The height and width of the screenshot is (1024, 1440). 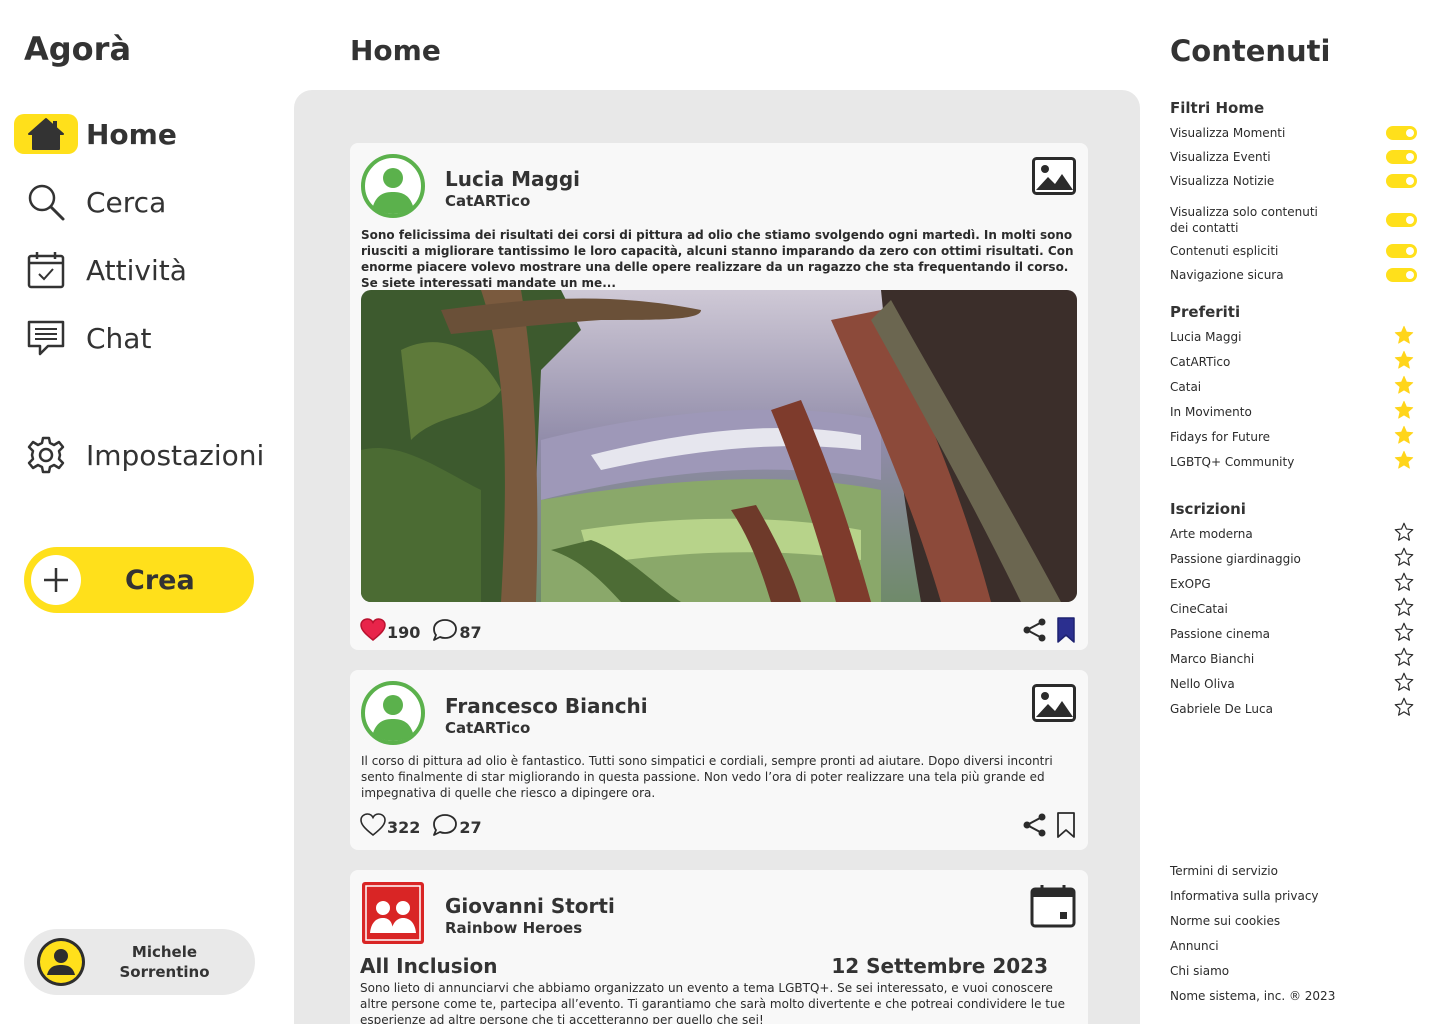 I want to click on favorite-row: Fidays for Future, so click(x=1295, y=436).